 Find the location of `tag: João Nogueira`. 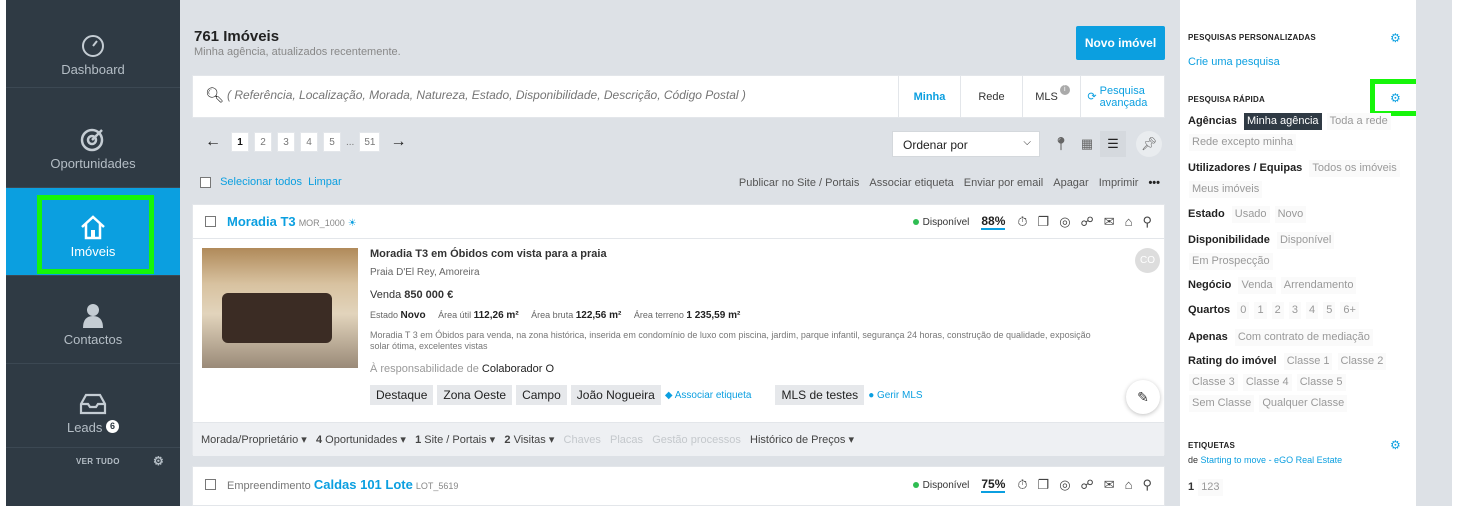

tag: João Nogueira is located at coordinates (615, 395).